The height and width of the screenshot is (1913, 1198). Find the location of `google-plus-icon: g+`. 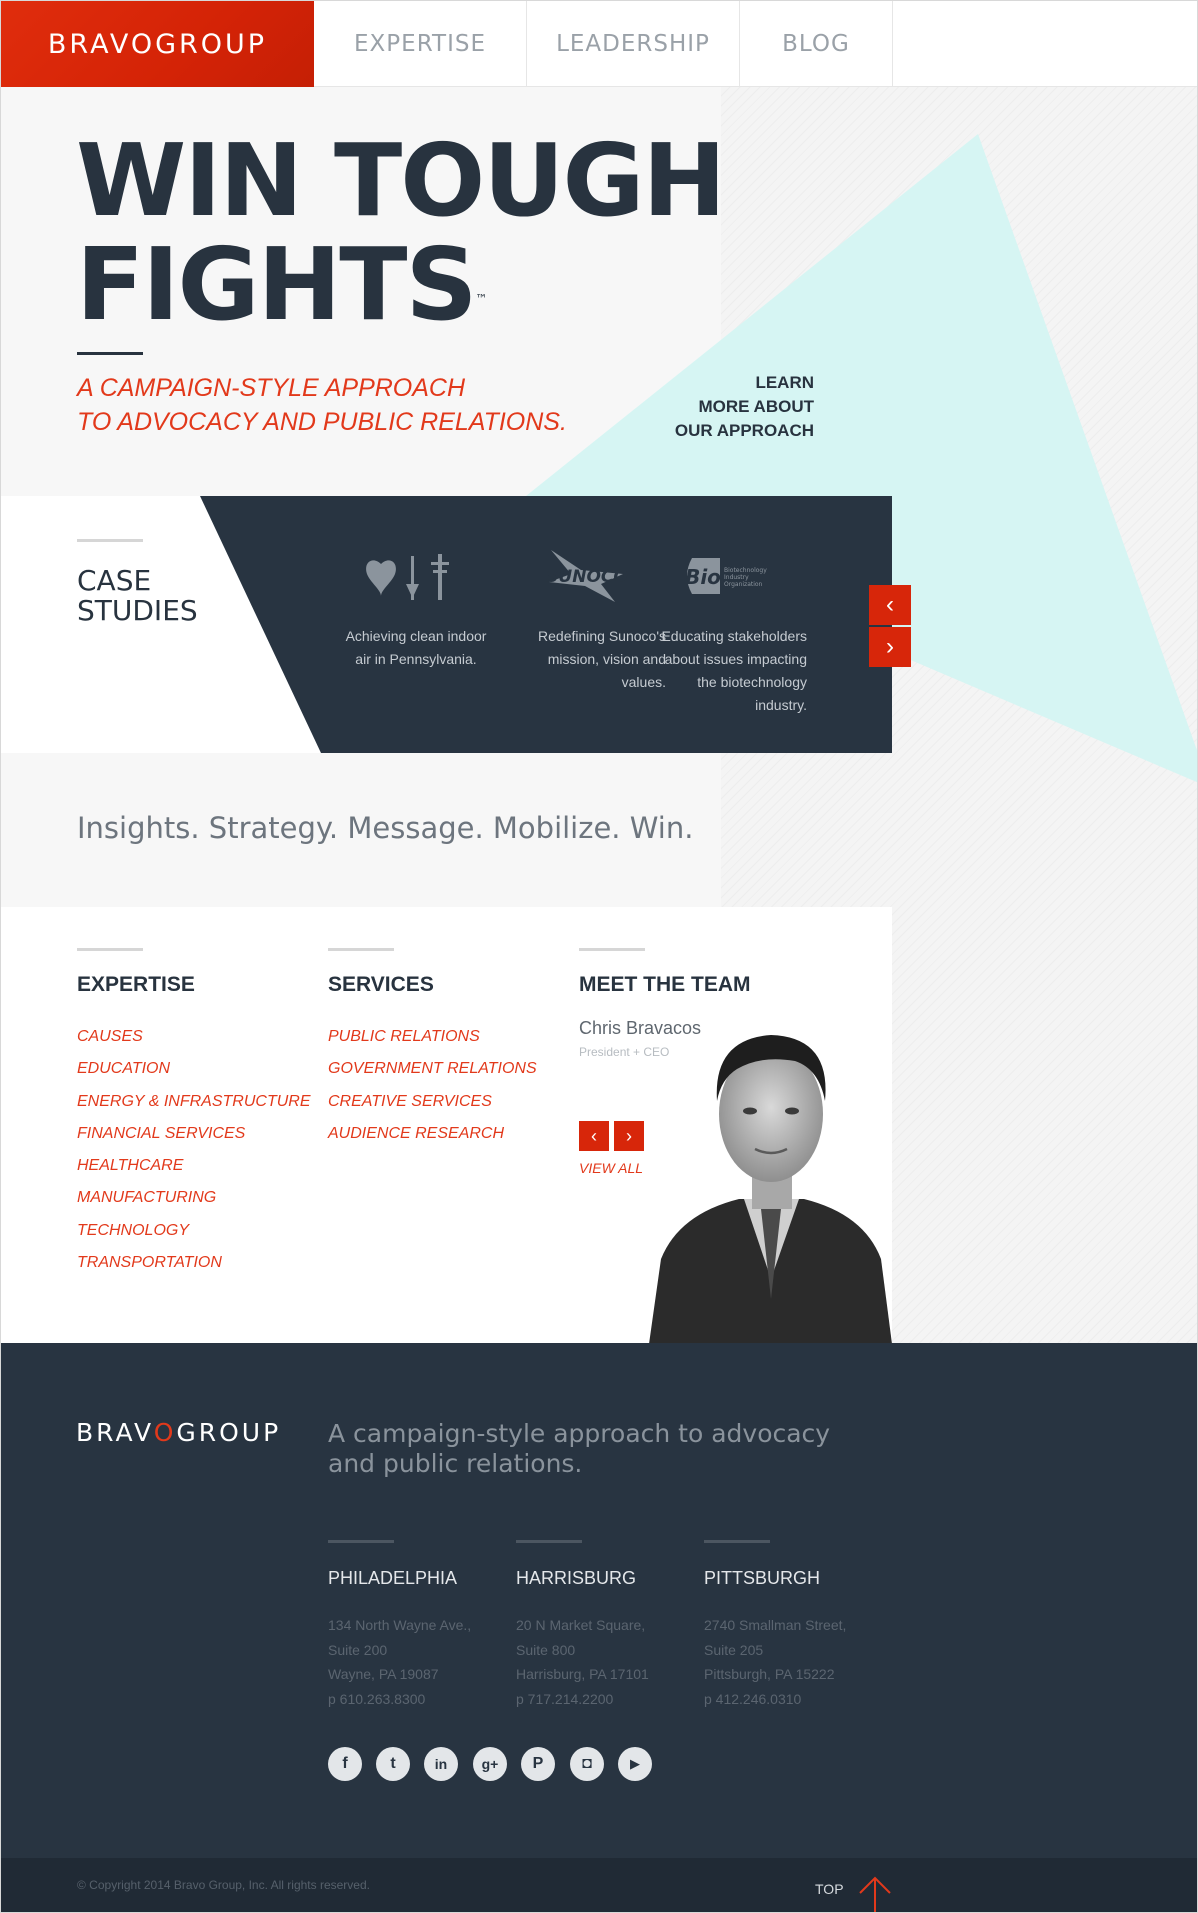

google-plus-icon: g+ is located at coordinates (490, 1764).